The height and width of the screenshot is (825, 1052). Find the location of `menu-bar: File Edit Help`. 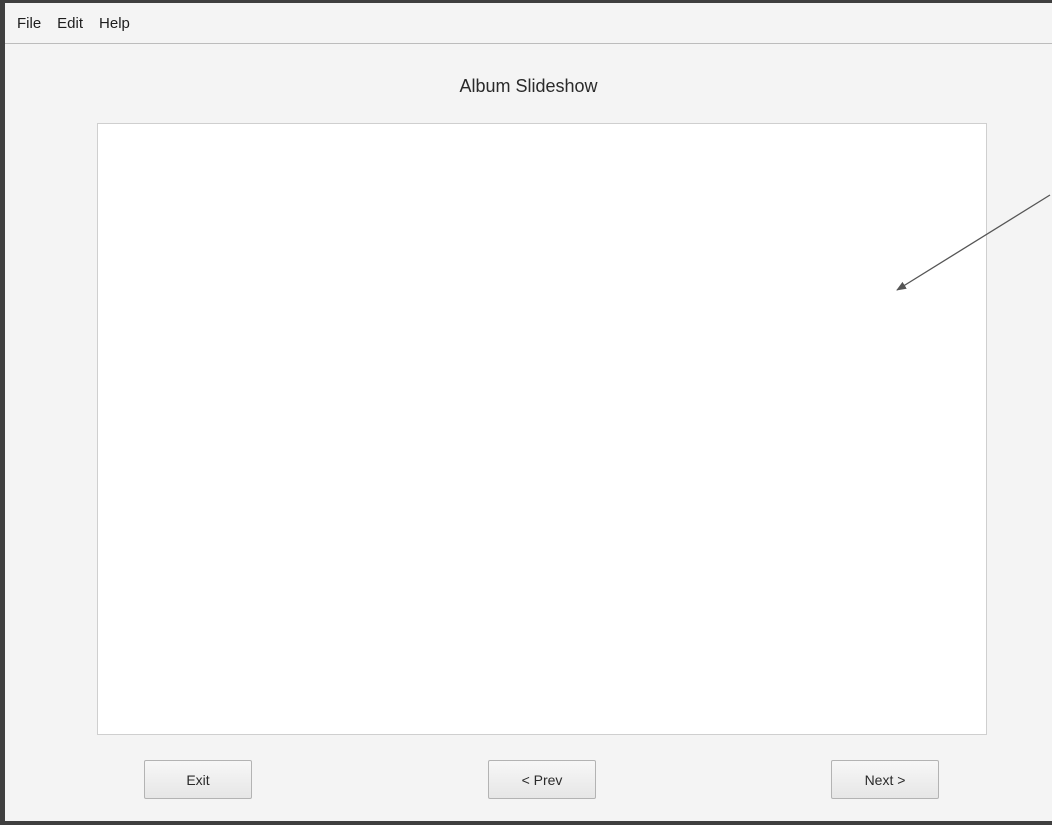

menu-bar: File Edit Help is located at coordinates (528, 23).